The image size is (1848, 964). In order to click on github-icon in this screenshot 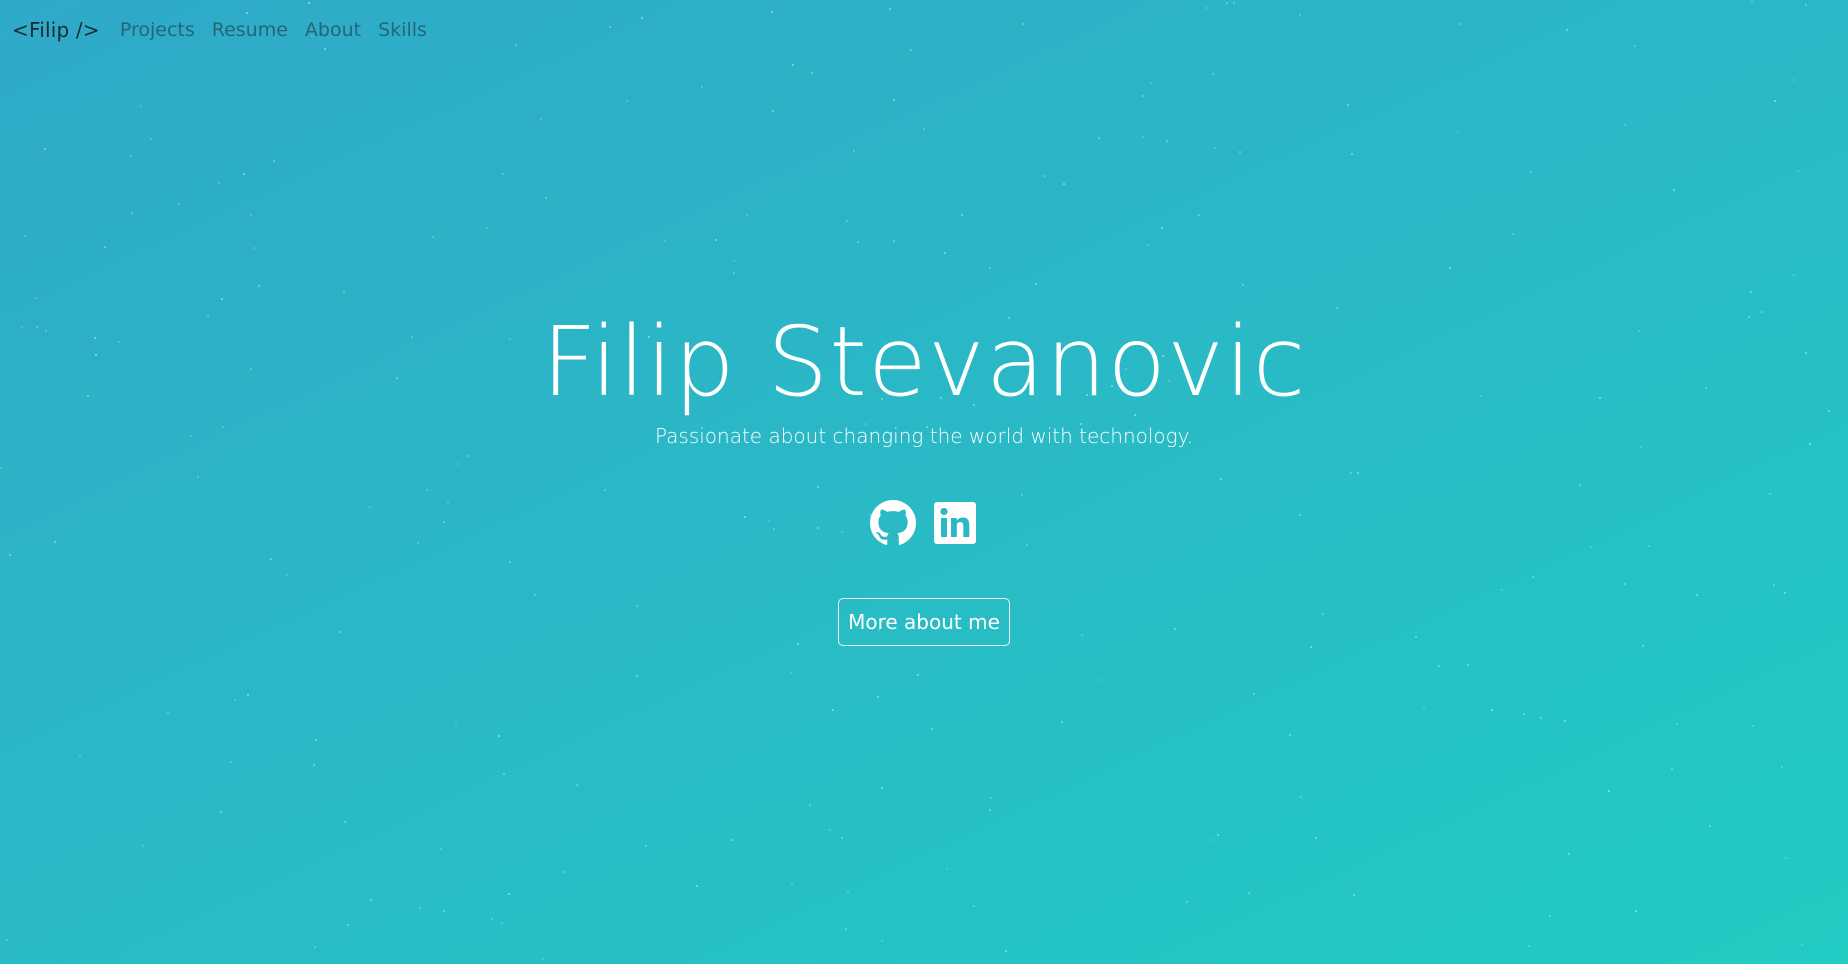, I will do `click(893, 523)`.